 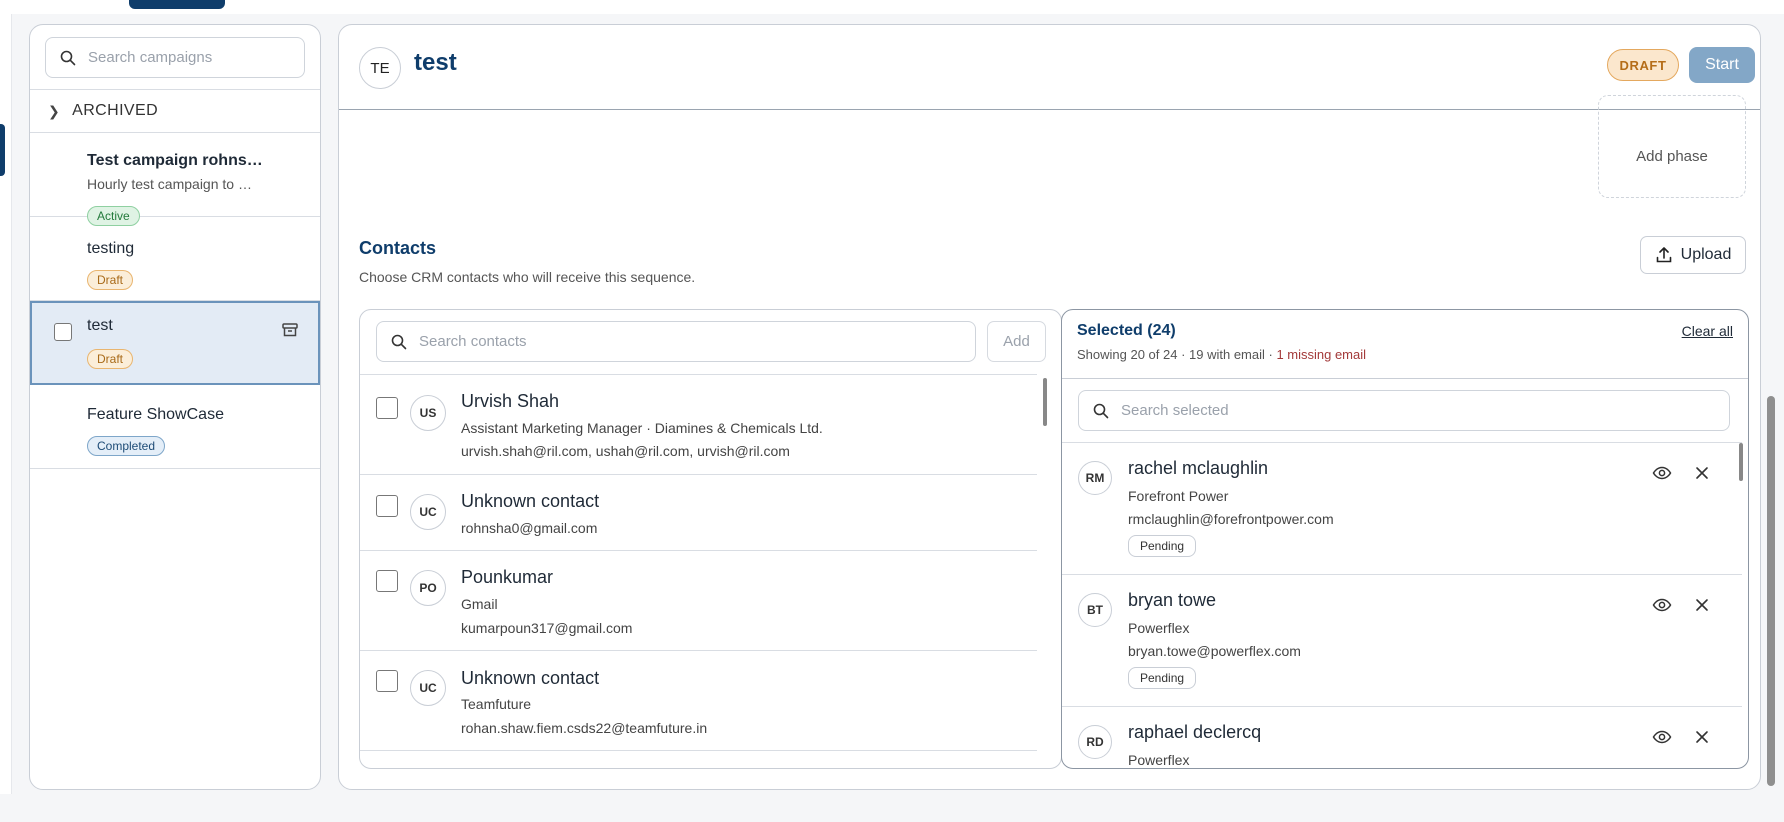 I want to click on campaign-avatar: TE, so click(x=380, y=68).